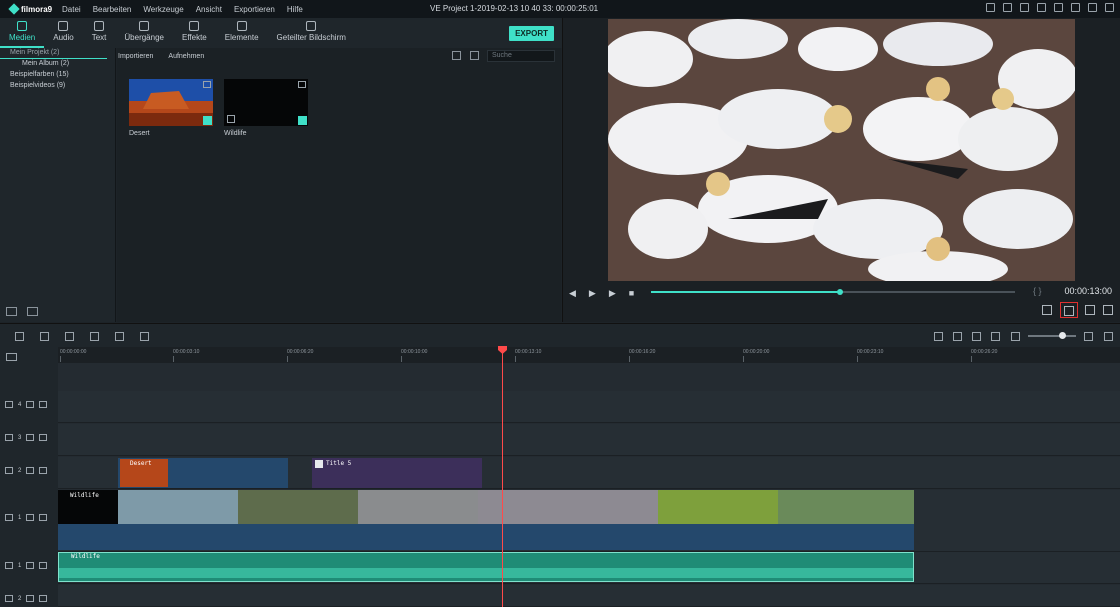 The image size is (1120, 607). What do you see at coordinates (1052, 335) in the screenshot?
I see `zoom-slider` at bounding box center [1052, 335].